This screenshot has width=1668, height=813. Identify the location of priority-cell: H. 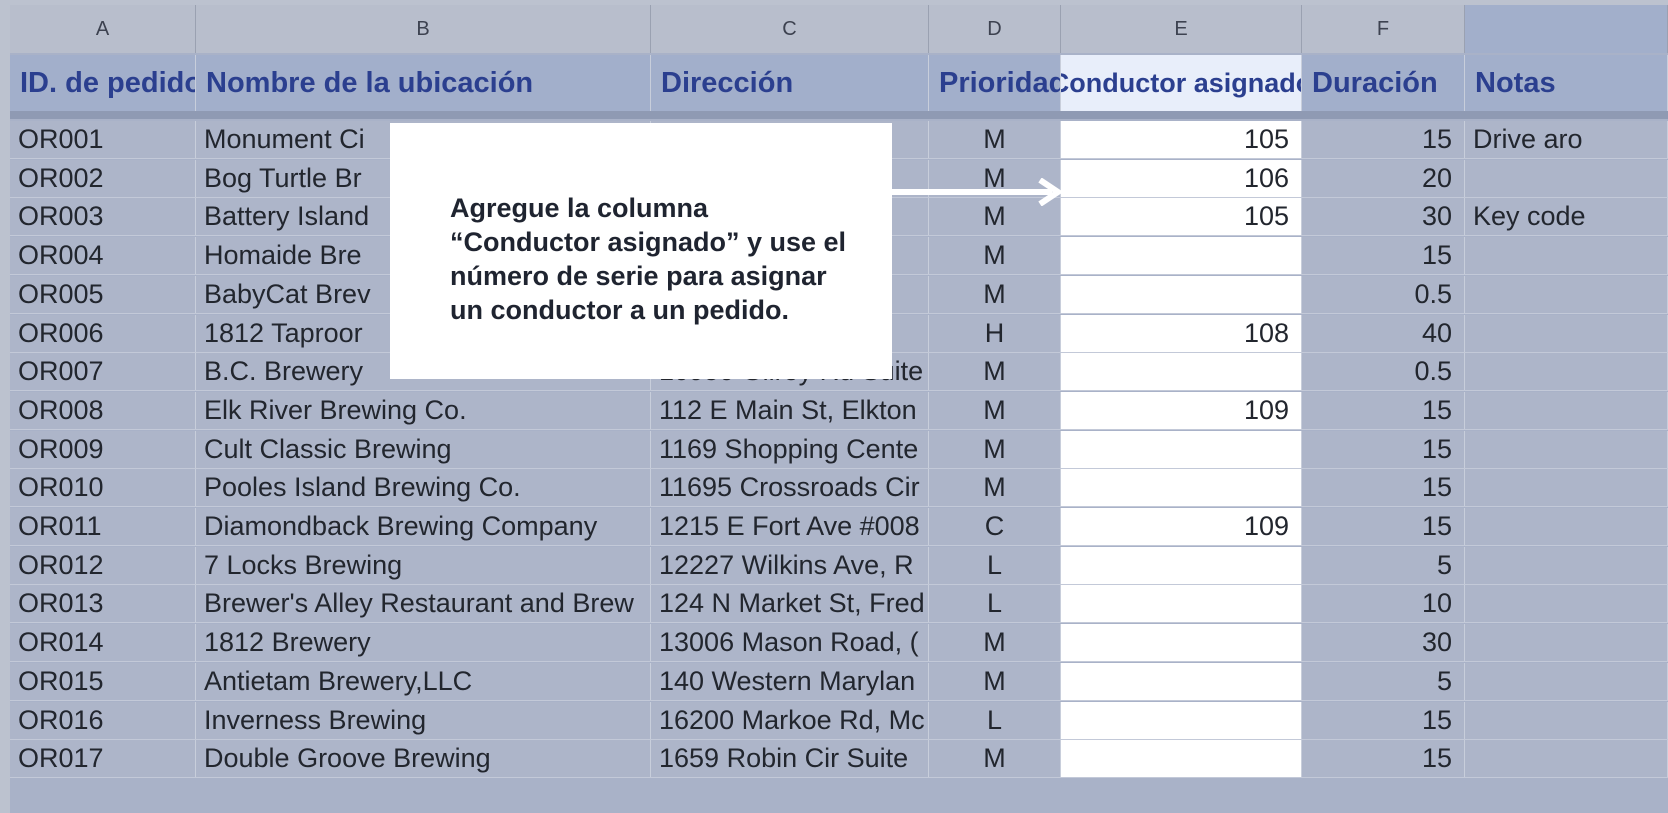
(995, 333).